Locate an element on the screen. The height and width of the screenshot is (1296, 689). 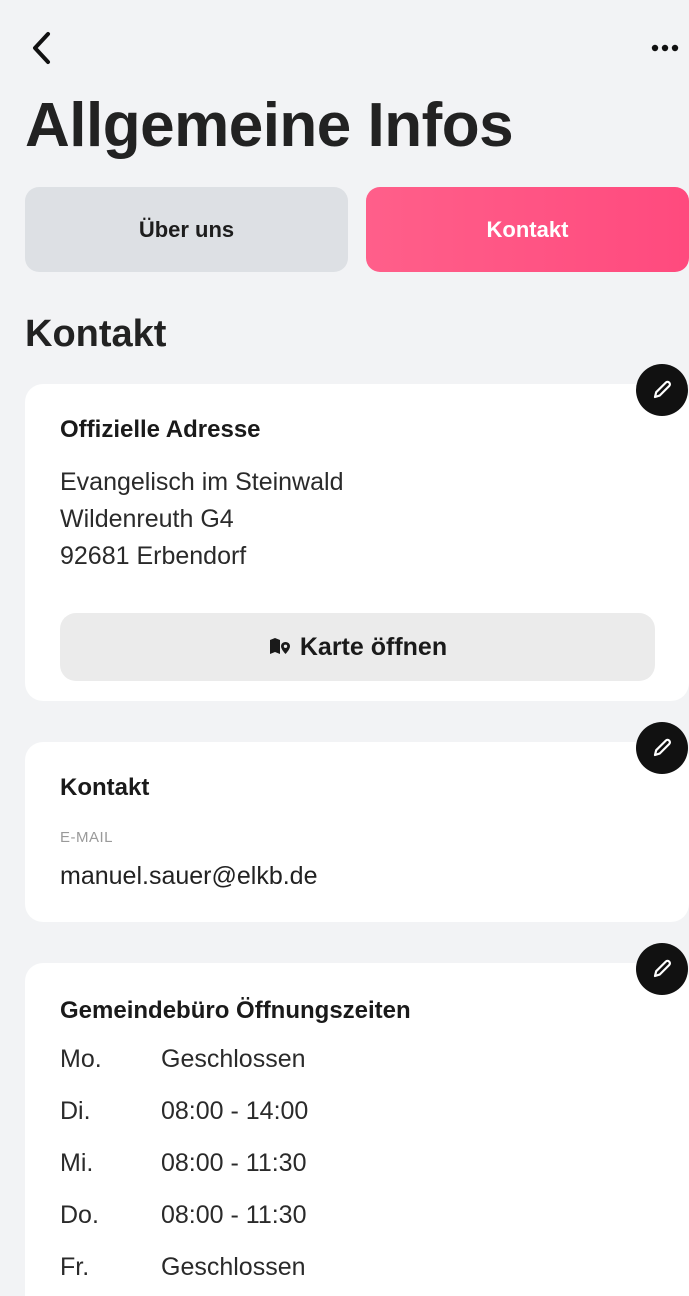
ellipsis-icon is located at coordinates (665, 48).